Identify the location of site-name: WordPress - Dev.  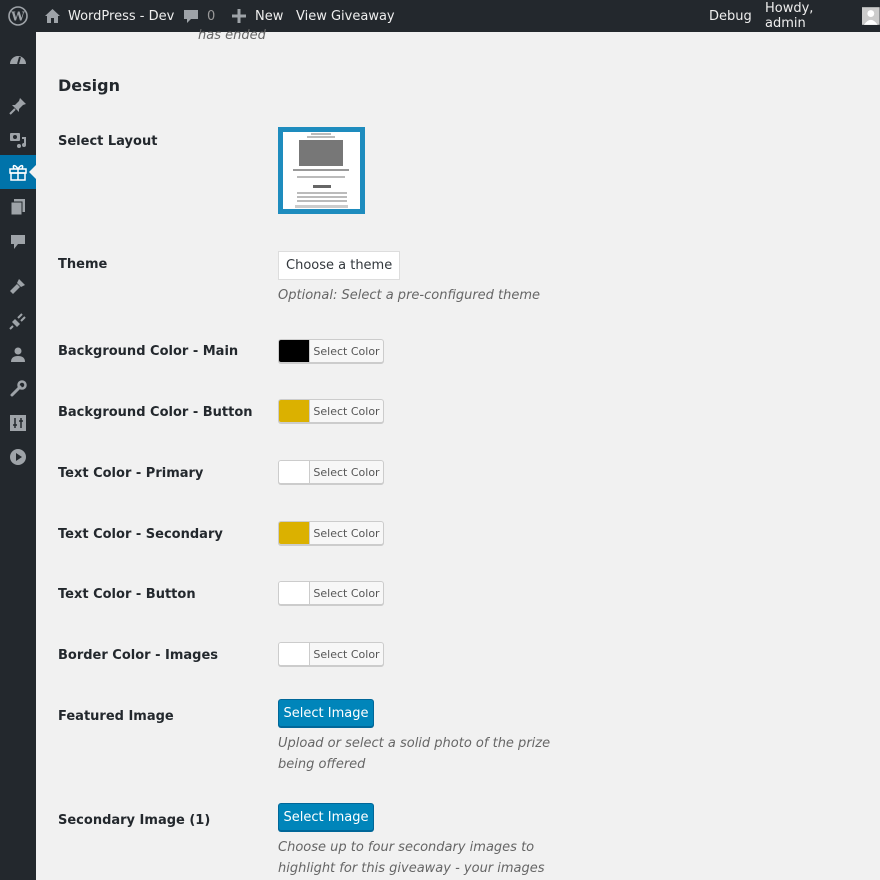
(121, 16).